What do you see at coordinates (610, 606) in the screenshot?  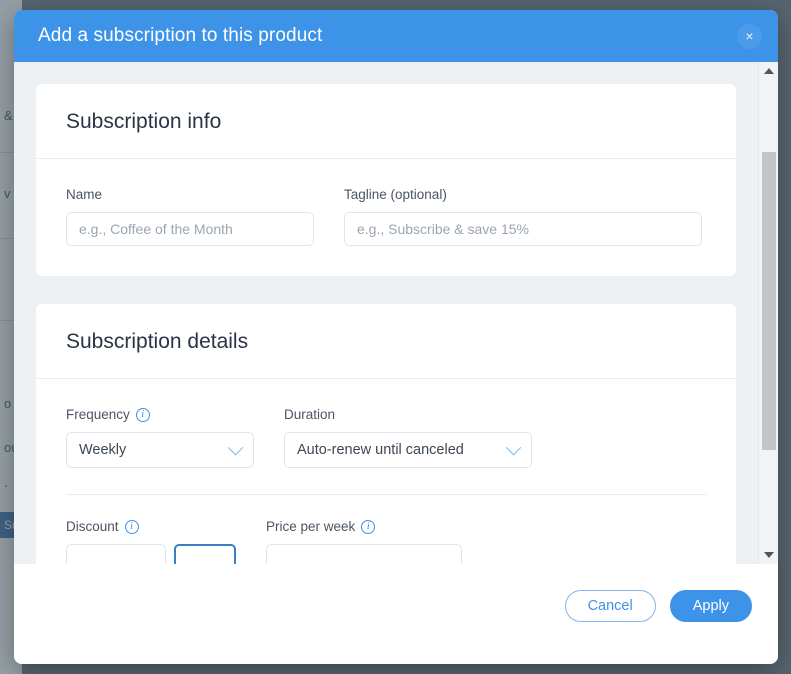 I see `cancel-button: Cancel` at bounding box center [610, 606].